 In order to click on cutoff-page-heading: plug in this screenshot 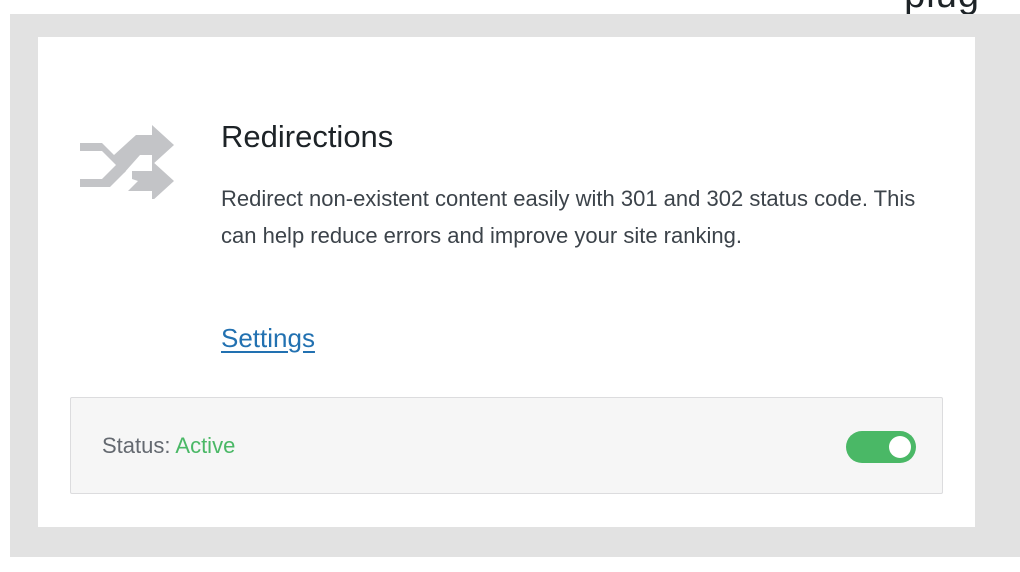, I will do `click(942, 7)`.